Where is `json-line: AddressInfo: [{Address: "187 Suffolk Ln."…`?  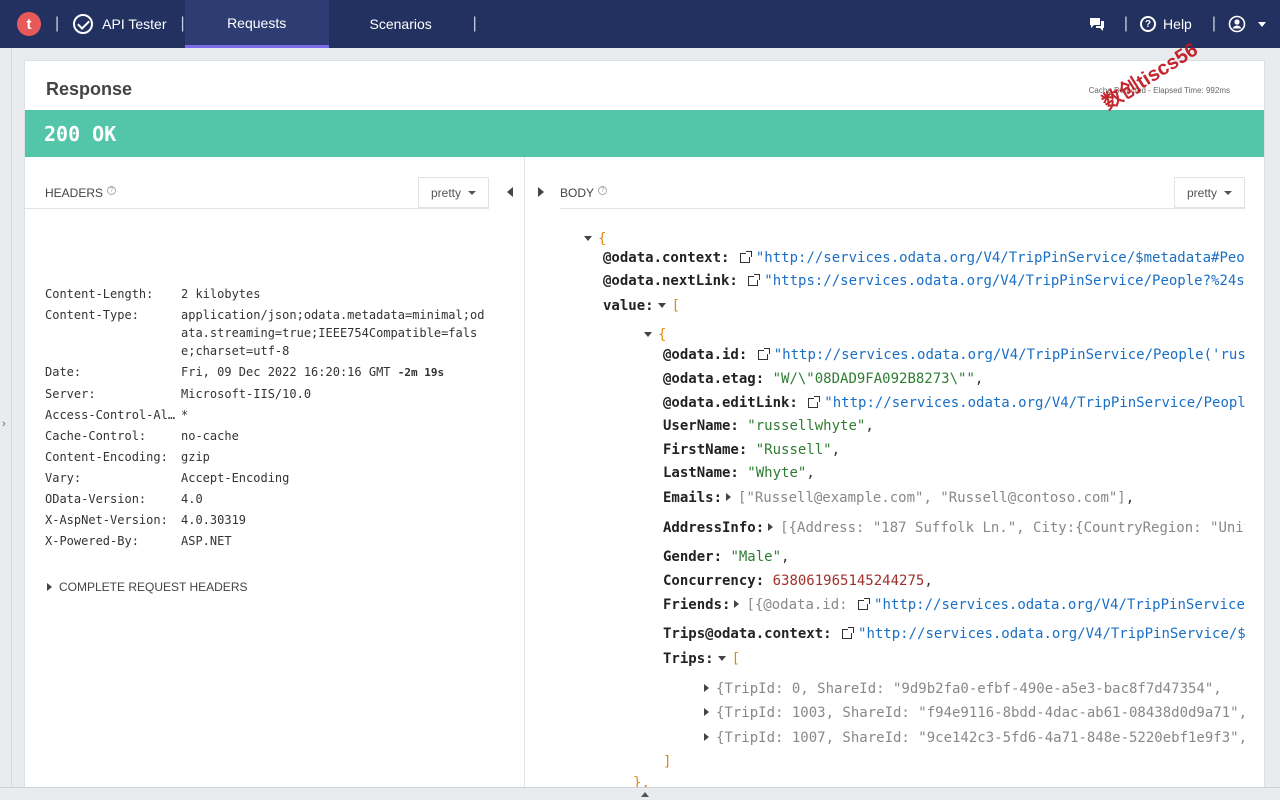 json-line: AddressInfo: [{Address: "187 Suffolk Ln."… is located at coordinates (954, 528).